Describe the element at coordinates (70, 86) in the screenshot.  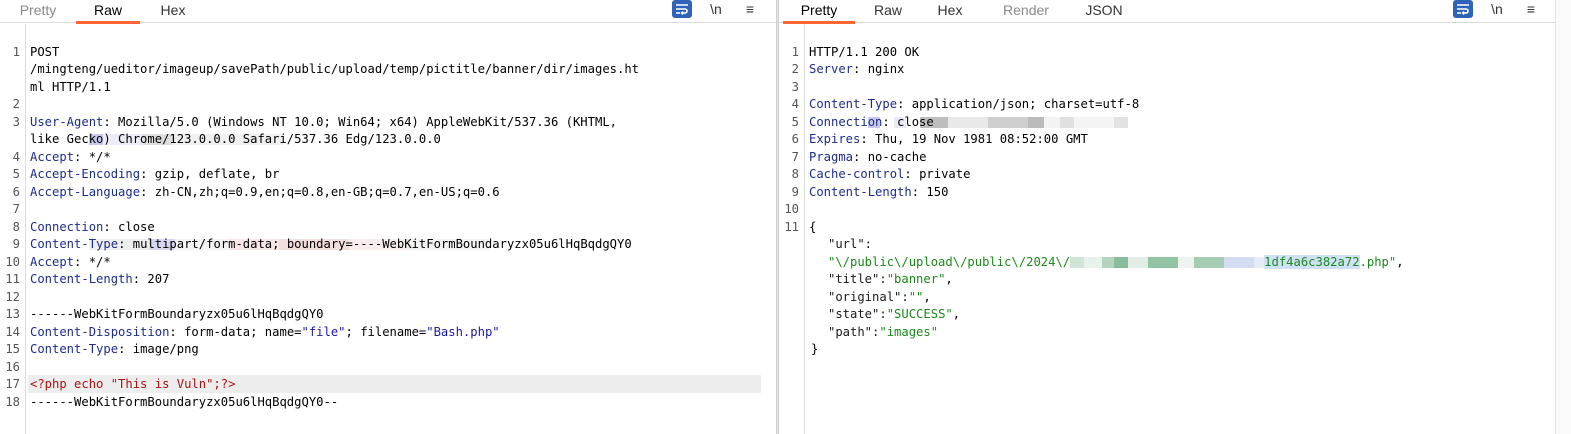
I see `request-line-1-wrap: ml HTTP/1.1` at that location.